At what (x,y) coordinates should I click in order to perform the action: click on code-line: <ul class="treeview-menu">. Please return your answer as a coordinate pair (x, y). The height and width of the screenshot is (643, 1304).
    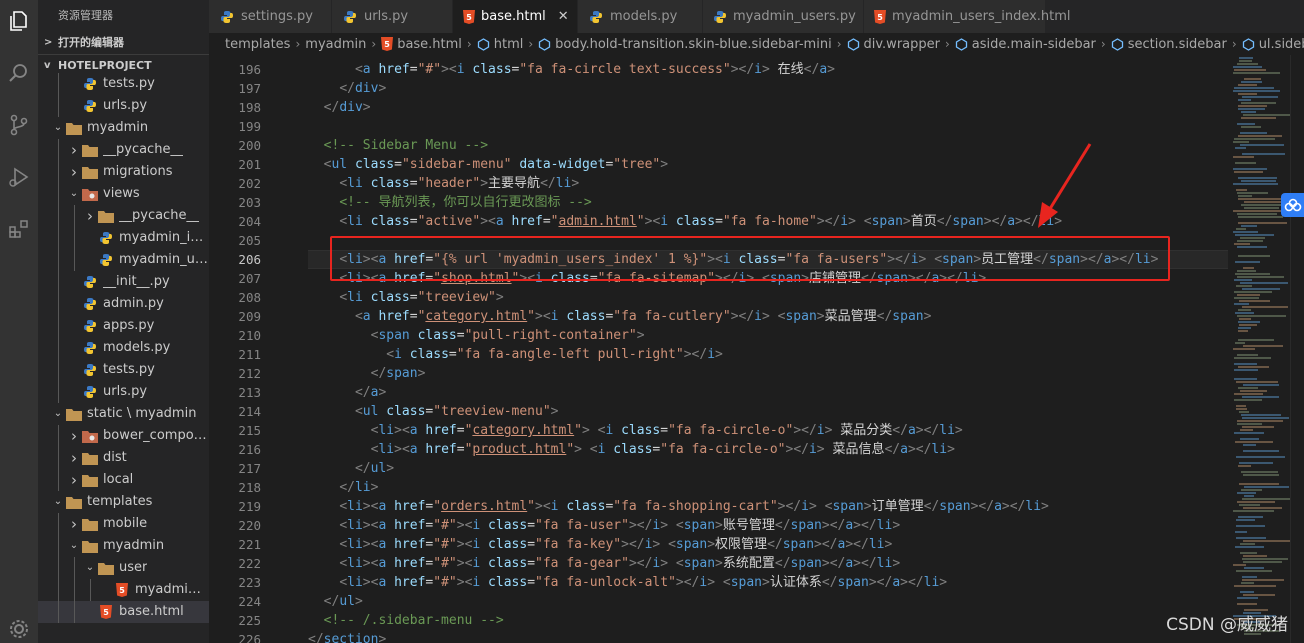
    Looking at the image, I should click on (768, 411).